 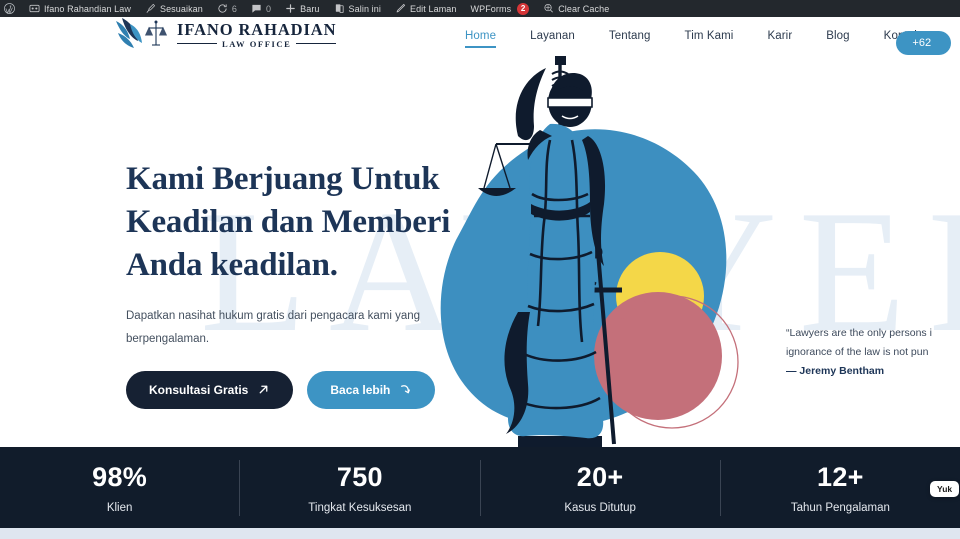 I want to click on admin-bar-item-updates: 6, so click(x=227, y=8).